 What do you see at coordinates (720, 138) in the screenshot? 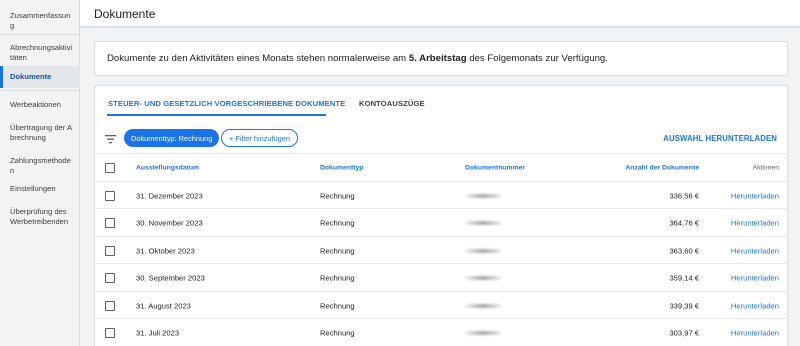
I see `download-selection-button: AUSWAHL HERUNTERLADEN` at bounding box center [720, 138].